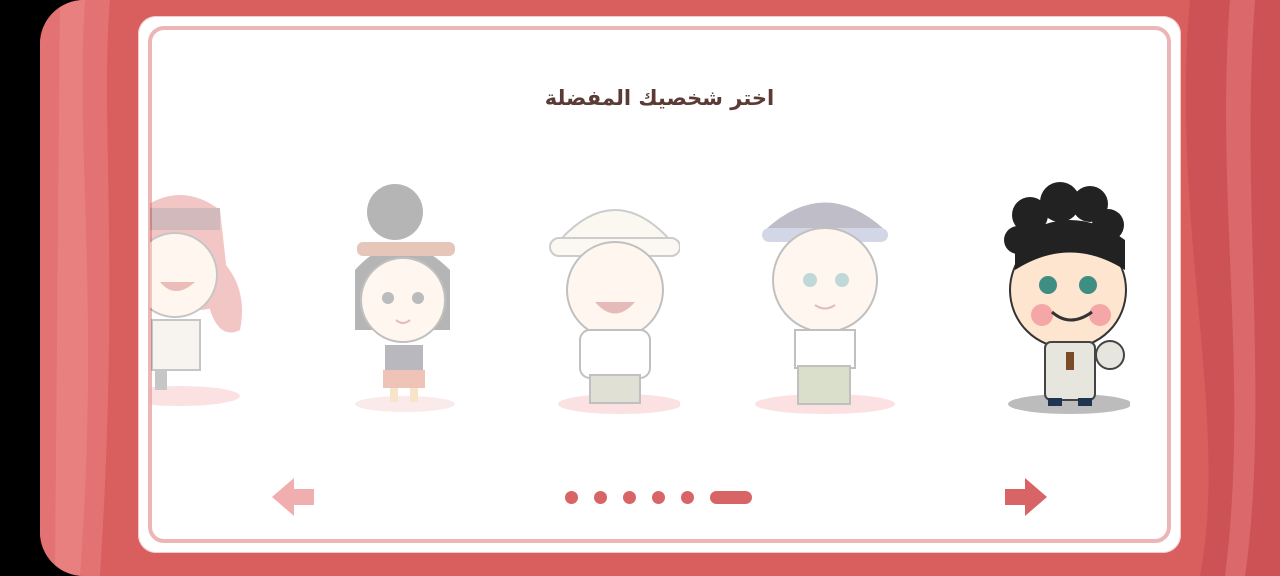 Image resolution: width=1280 pixels, height=576 pixels. What do you see at coordinates (1060, 305) in the screenshot?
I see `character-boy-curly-hair` at bounding box center [1060, 305].